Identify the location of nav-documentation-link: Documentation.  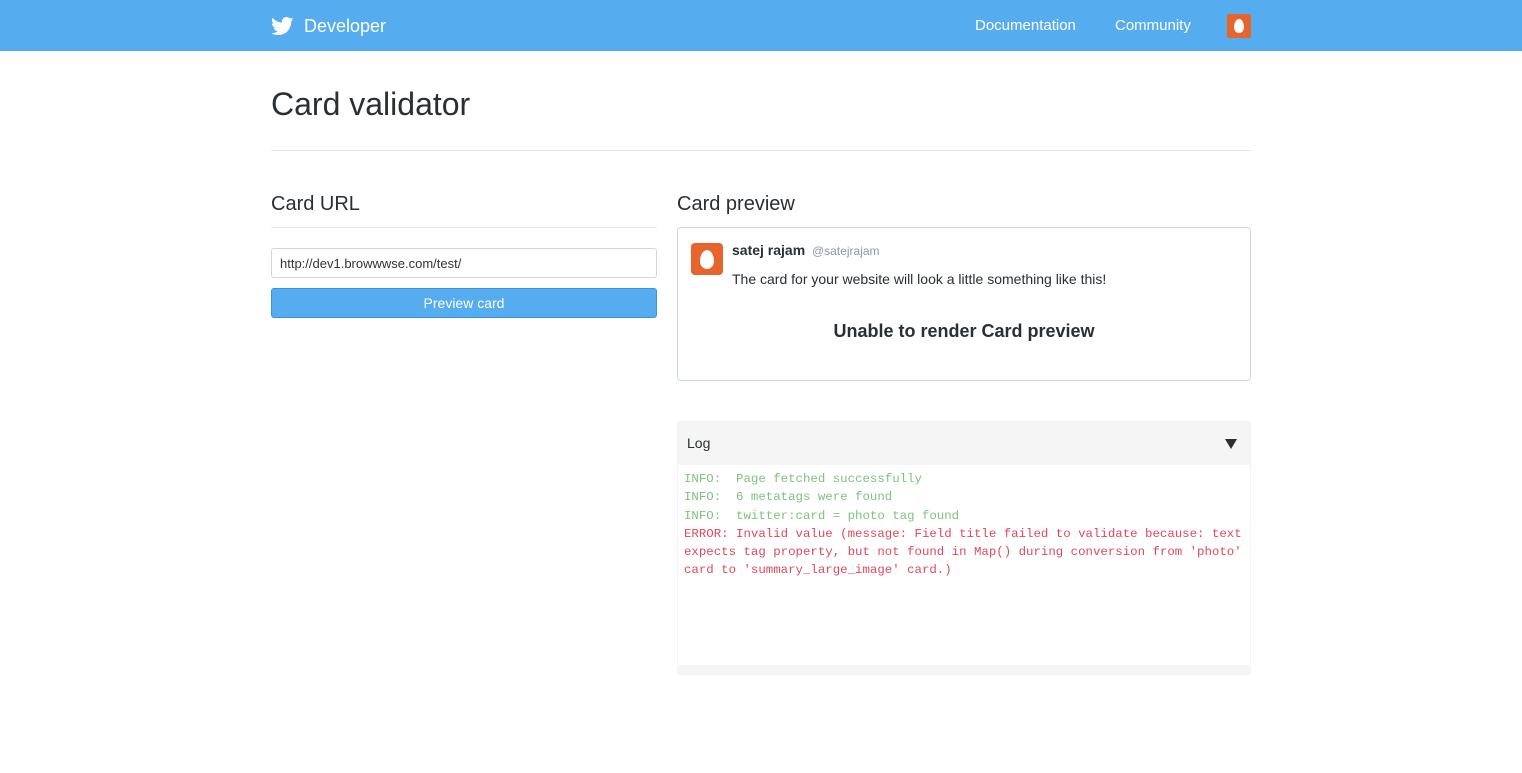
(1025, 26).